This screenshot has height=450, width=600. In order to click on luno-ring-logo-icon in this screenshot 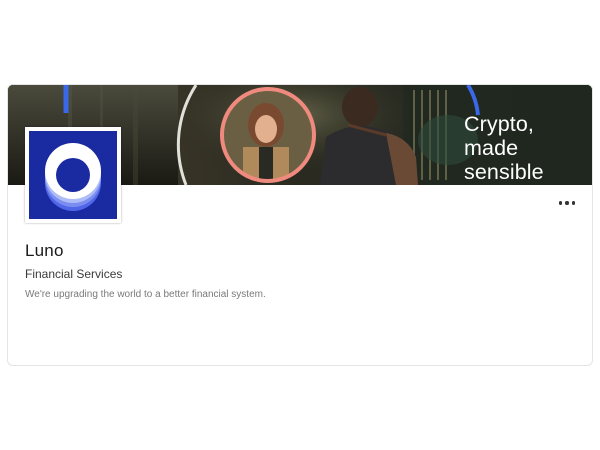, I will do `click(73, 175)`.